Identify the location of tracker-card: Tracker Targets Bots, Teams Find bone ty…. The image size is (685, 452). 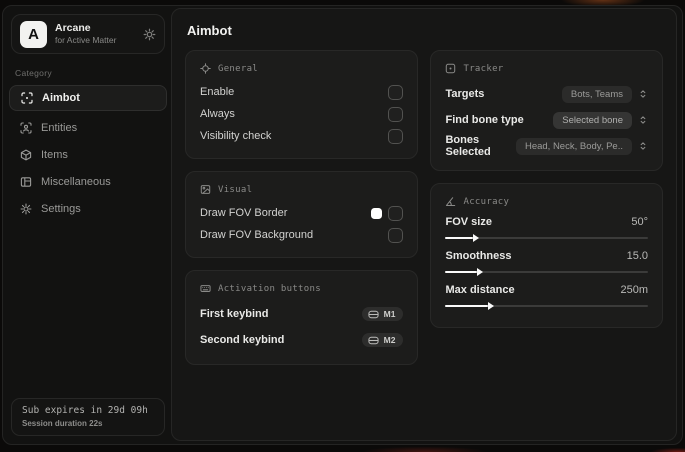
(546, 110).